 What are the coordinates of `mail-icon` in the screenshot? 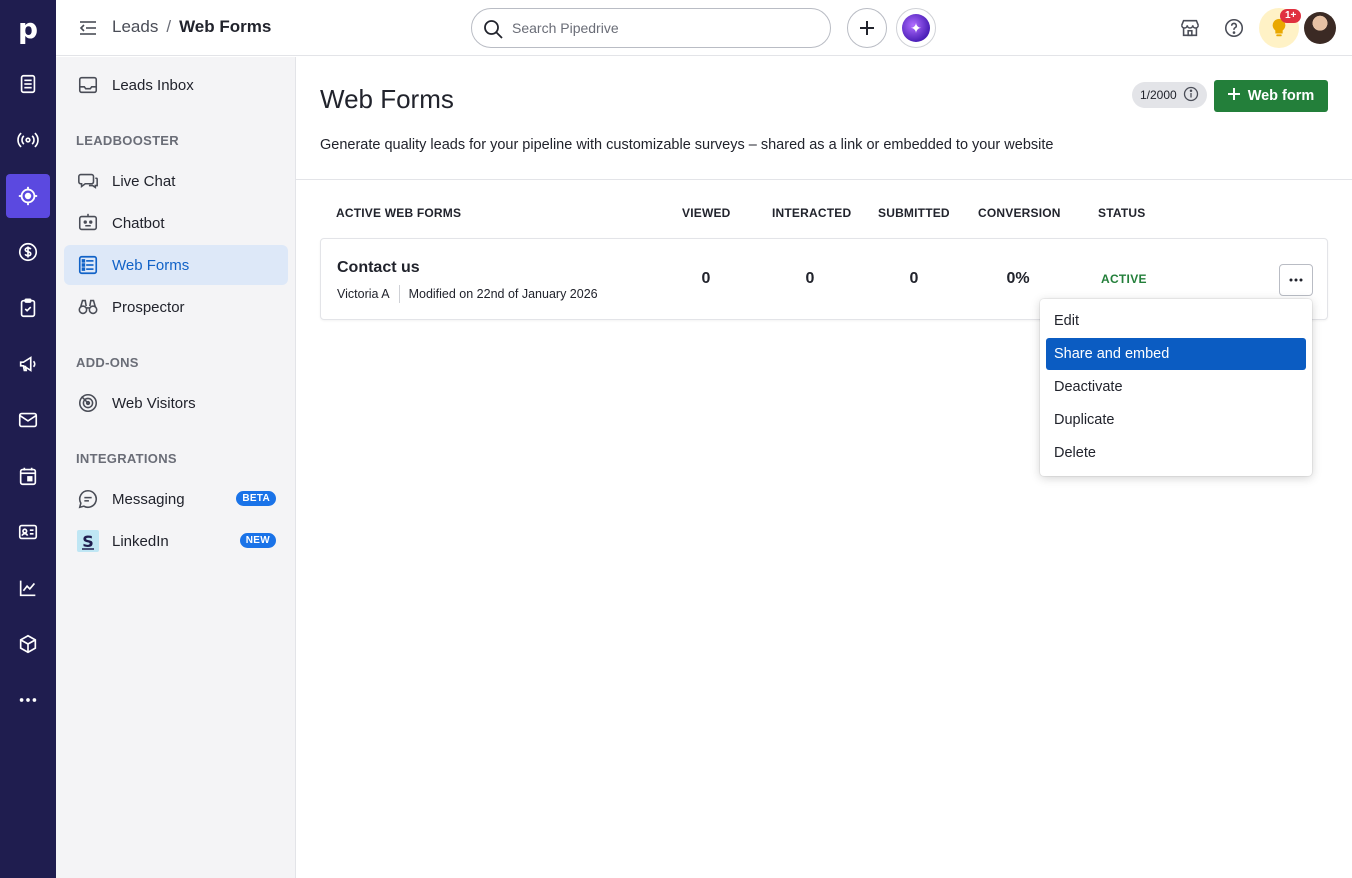 It's located at (28, 420).